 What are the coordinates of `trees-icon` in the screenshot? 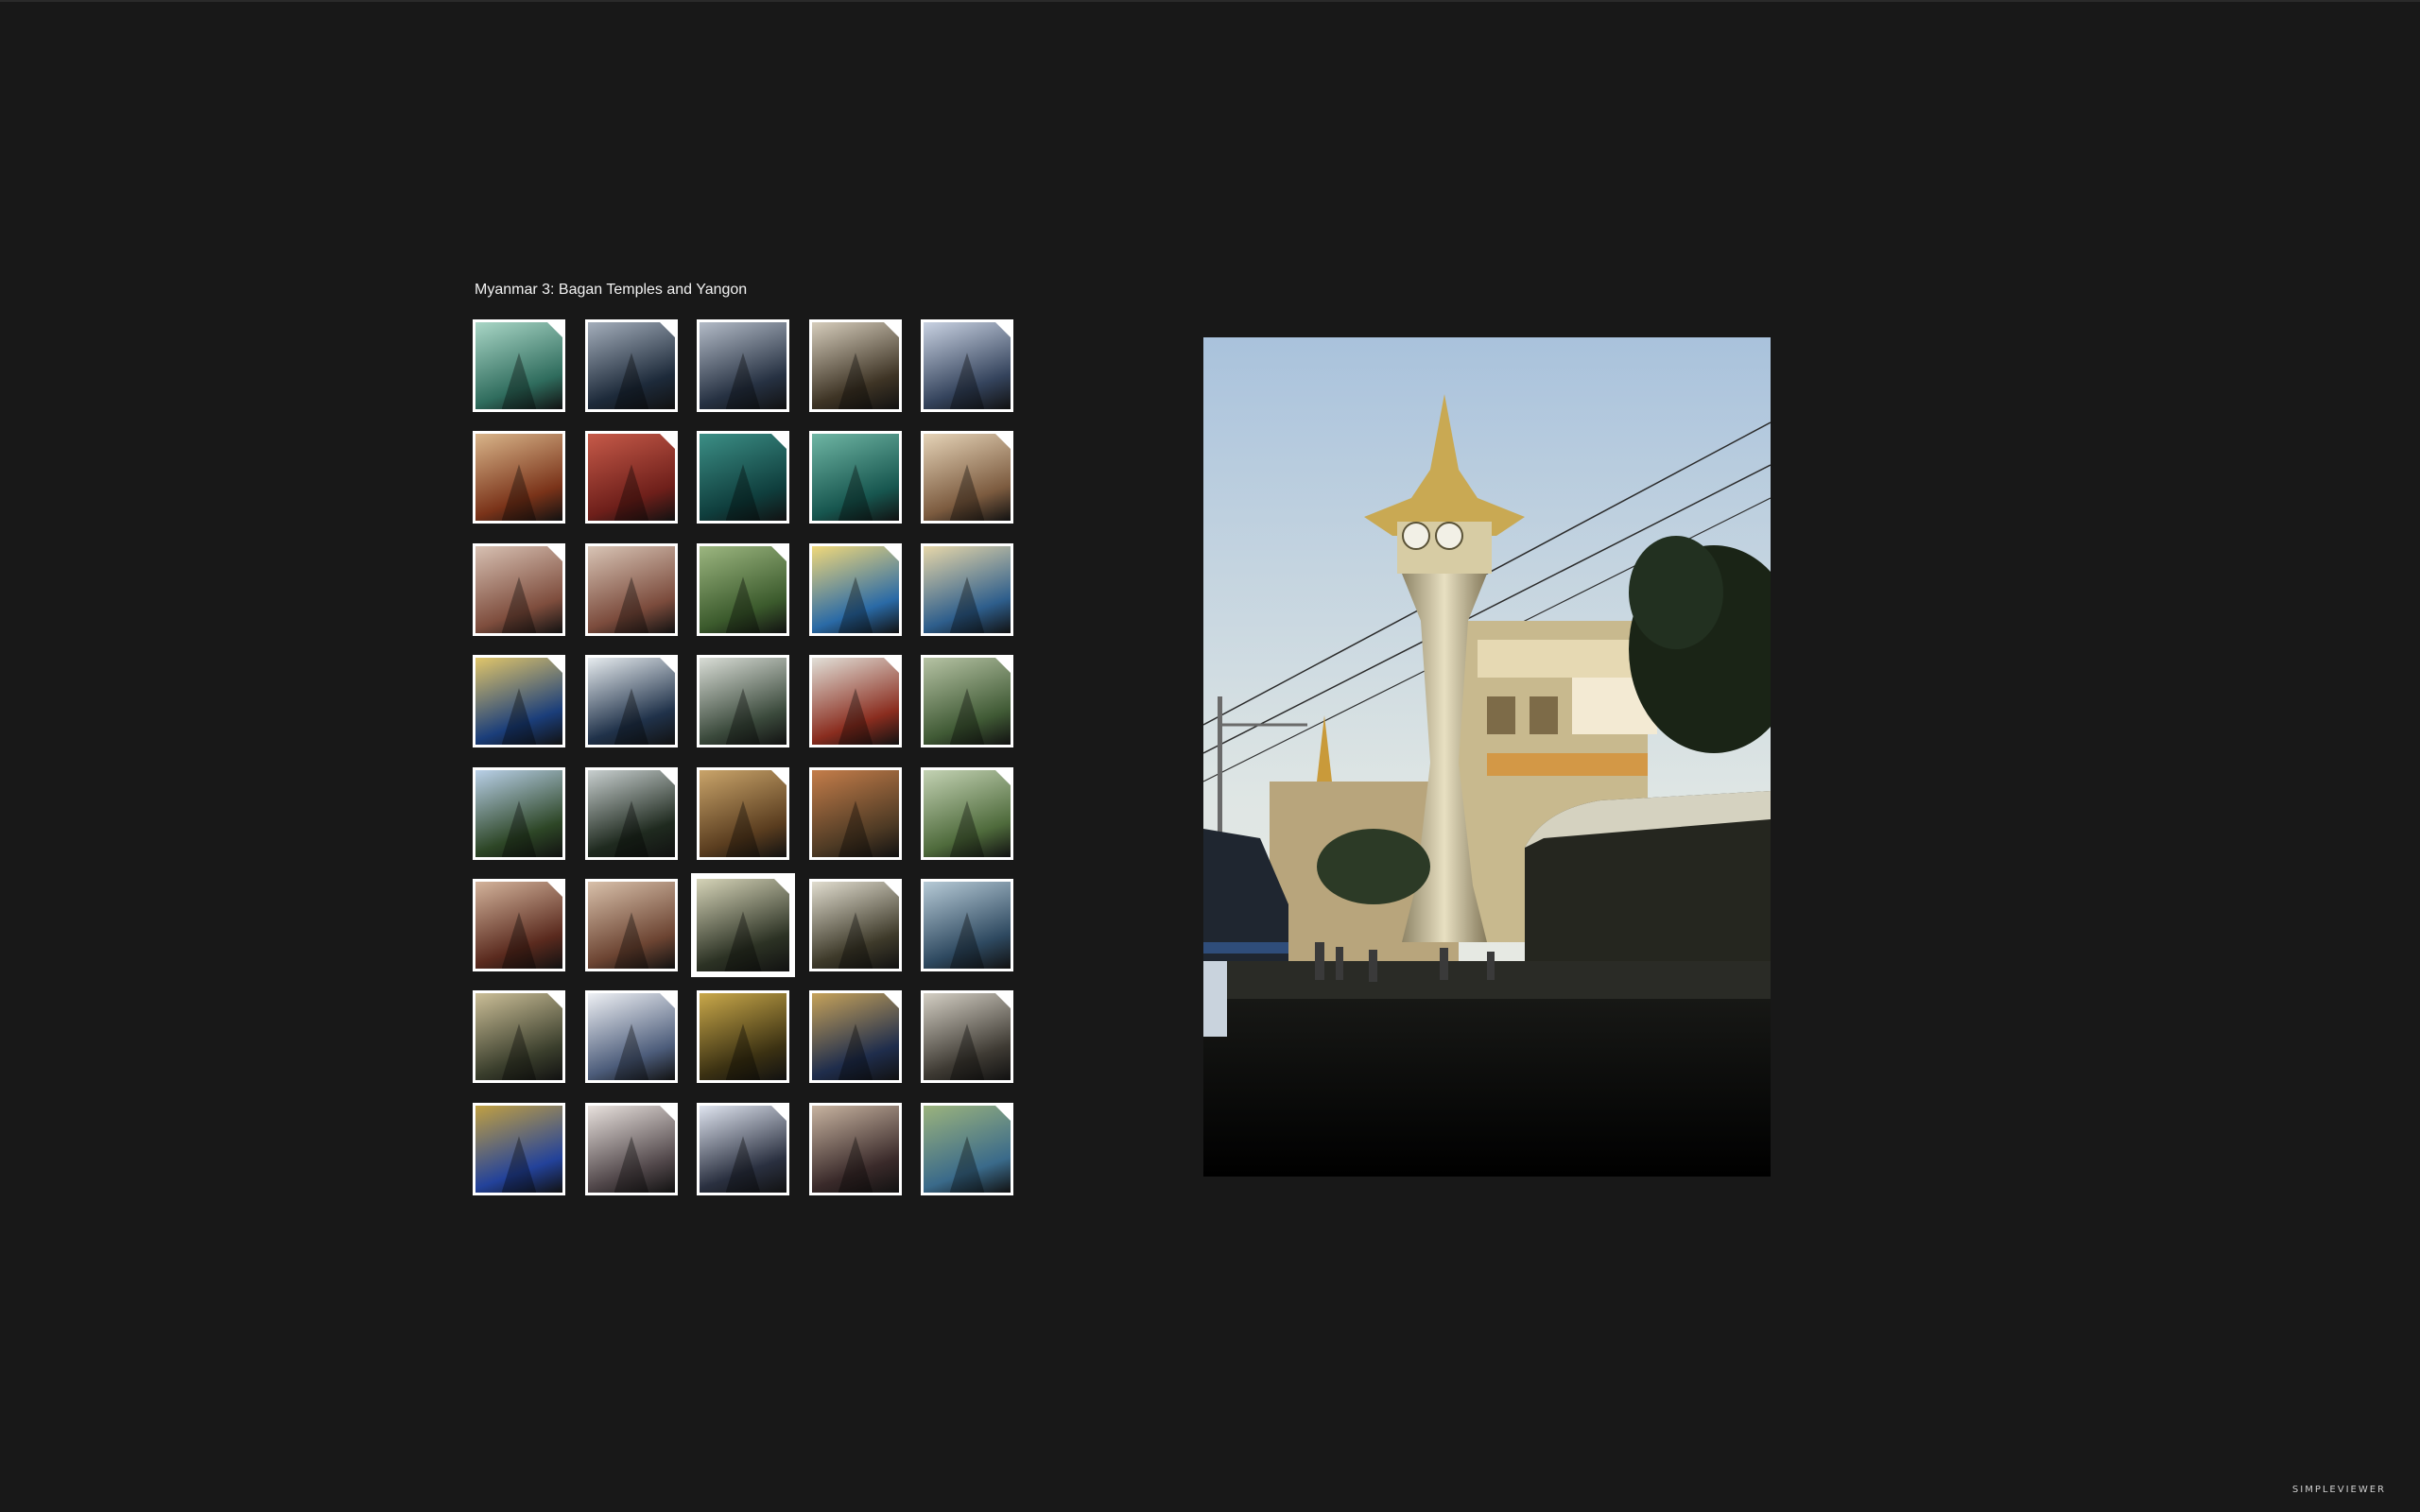 It's located at (518, 813).